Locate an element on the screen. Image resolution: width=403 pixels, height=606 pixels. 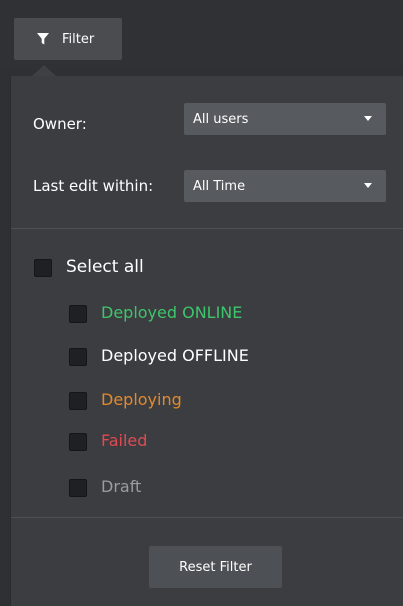
status-checkbox-draft is located at coordinates (78, 488).